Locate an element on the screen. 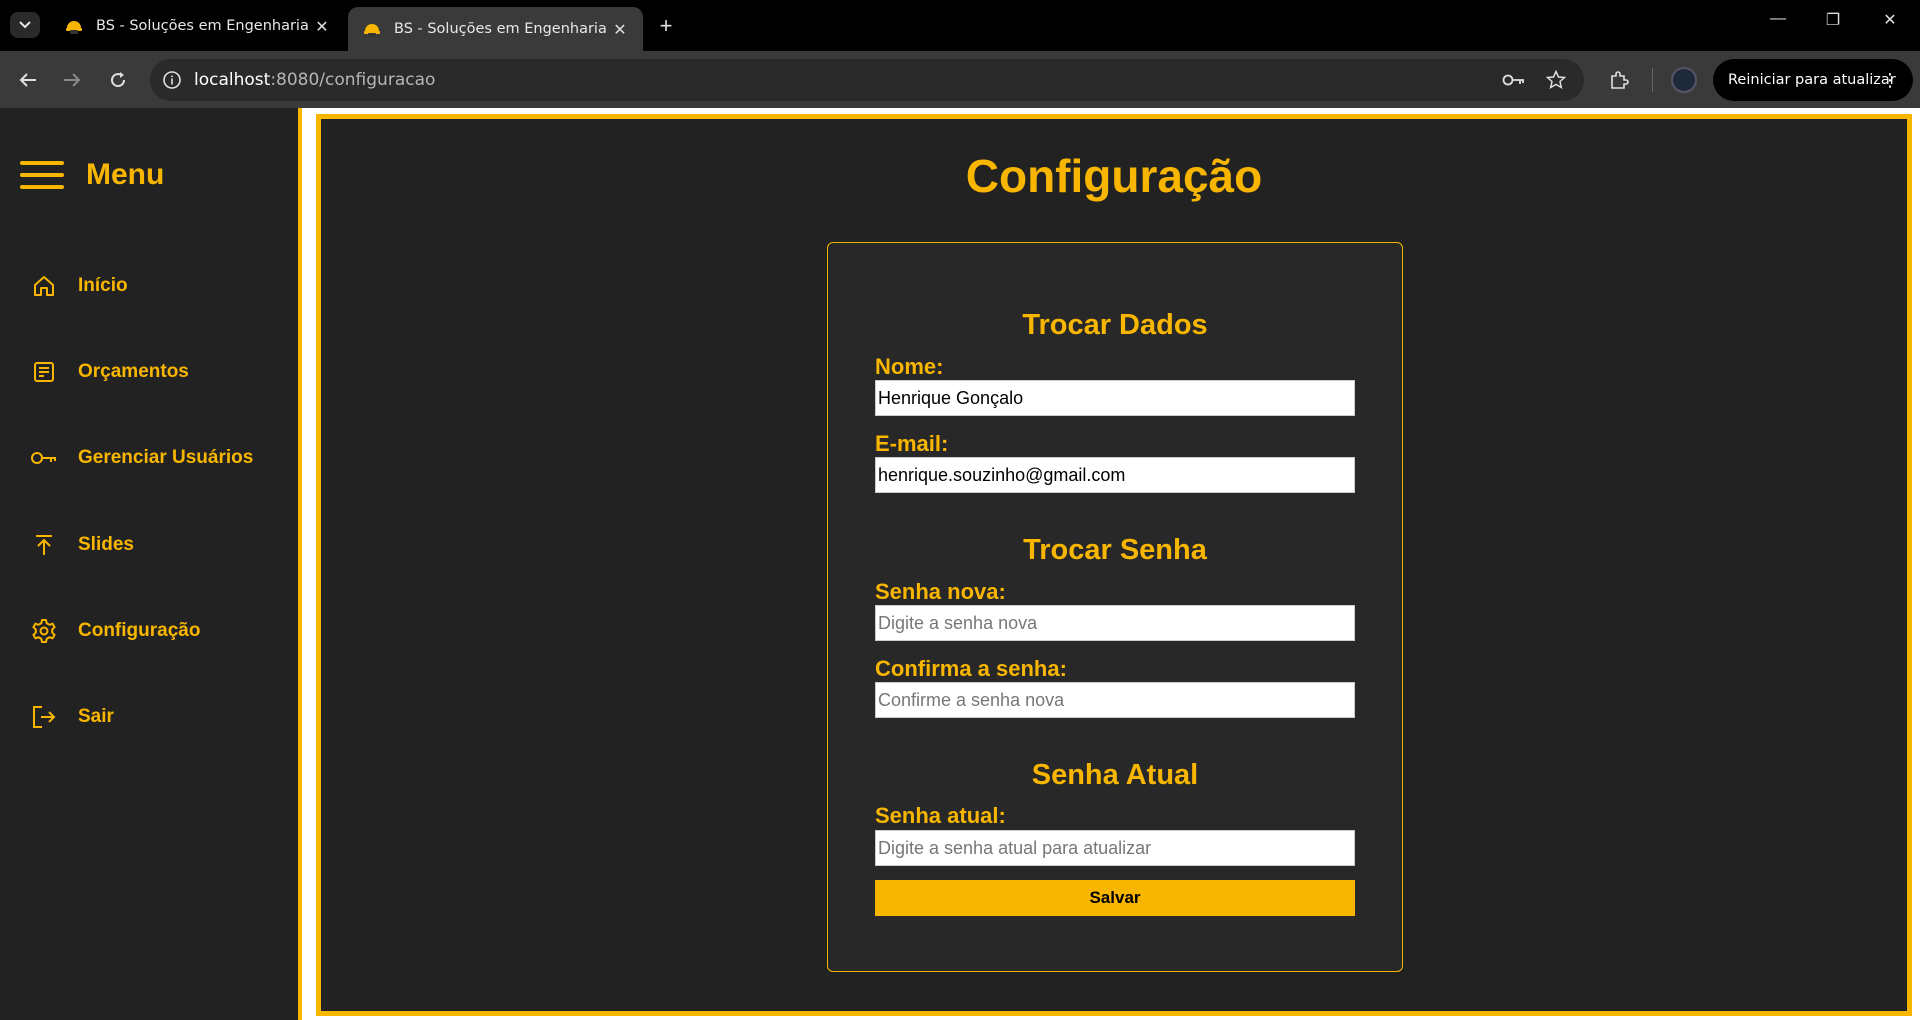 This screenshot has height=1020, width=1920. forward-button is located at coordinates (72, 80).